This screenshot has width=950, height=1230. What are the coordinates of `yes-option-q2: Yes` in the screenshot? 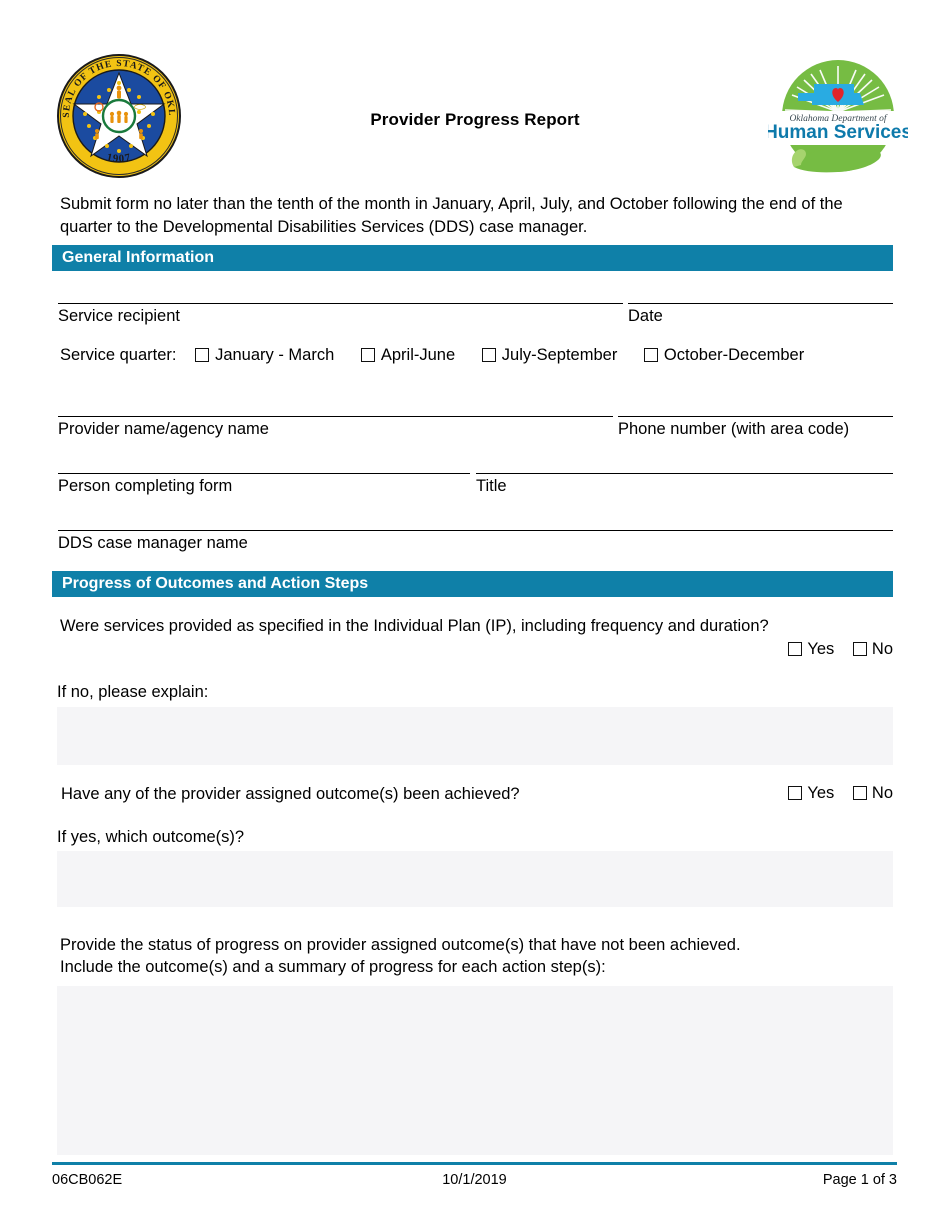 It's located at (811, 793).